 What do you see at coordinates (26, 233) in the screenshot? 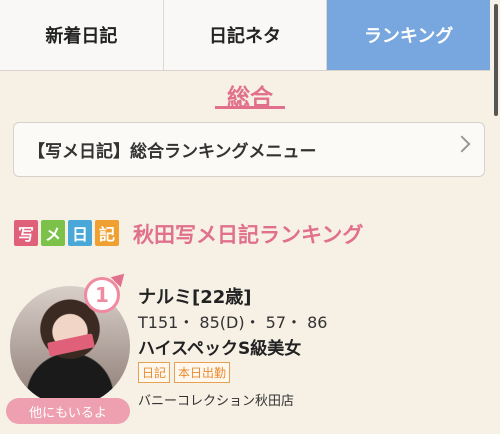
I see `logo-tile: 写` at bounding box center [26, 233].